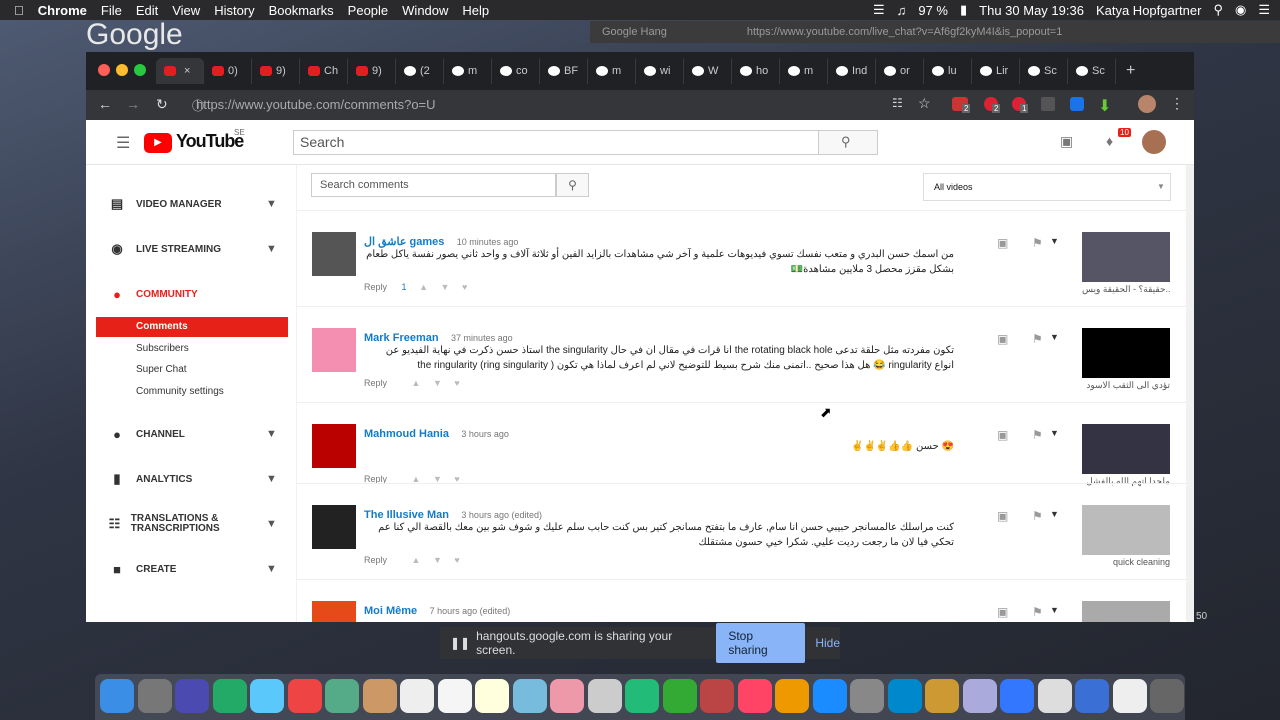 The height and width of the screenshot is (720, 1280). What do you see at coordinates (848, 142) in the screenshot?
I see `search-button: ⚲` at bounding box center [848, 142].